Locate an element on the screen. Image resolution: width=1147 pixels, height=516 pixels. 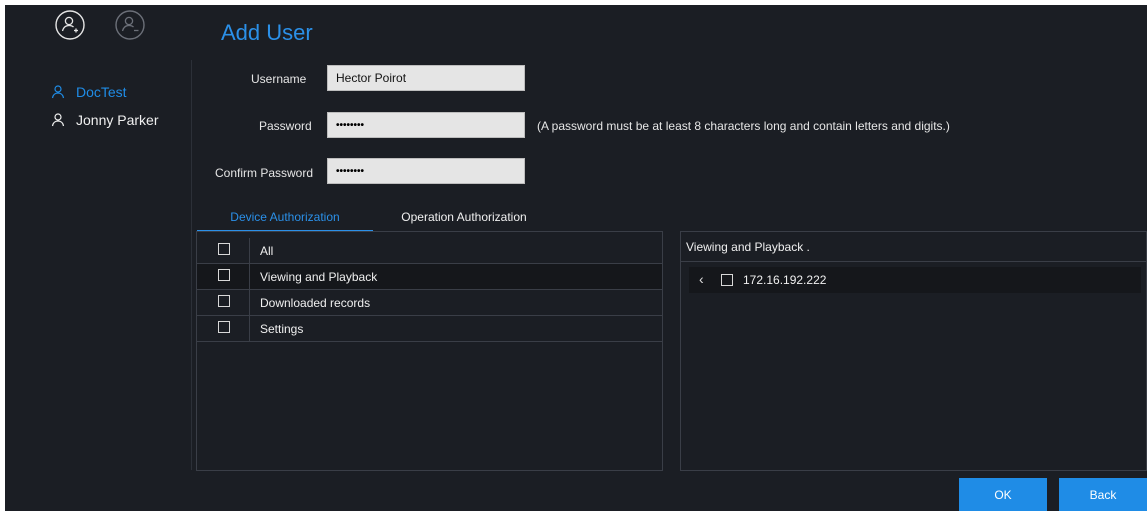
user-add-icon is located at coordinates (70, 25).